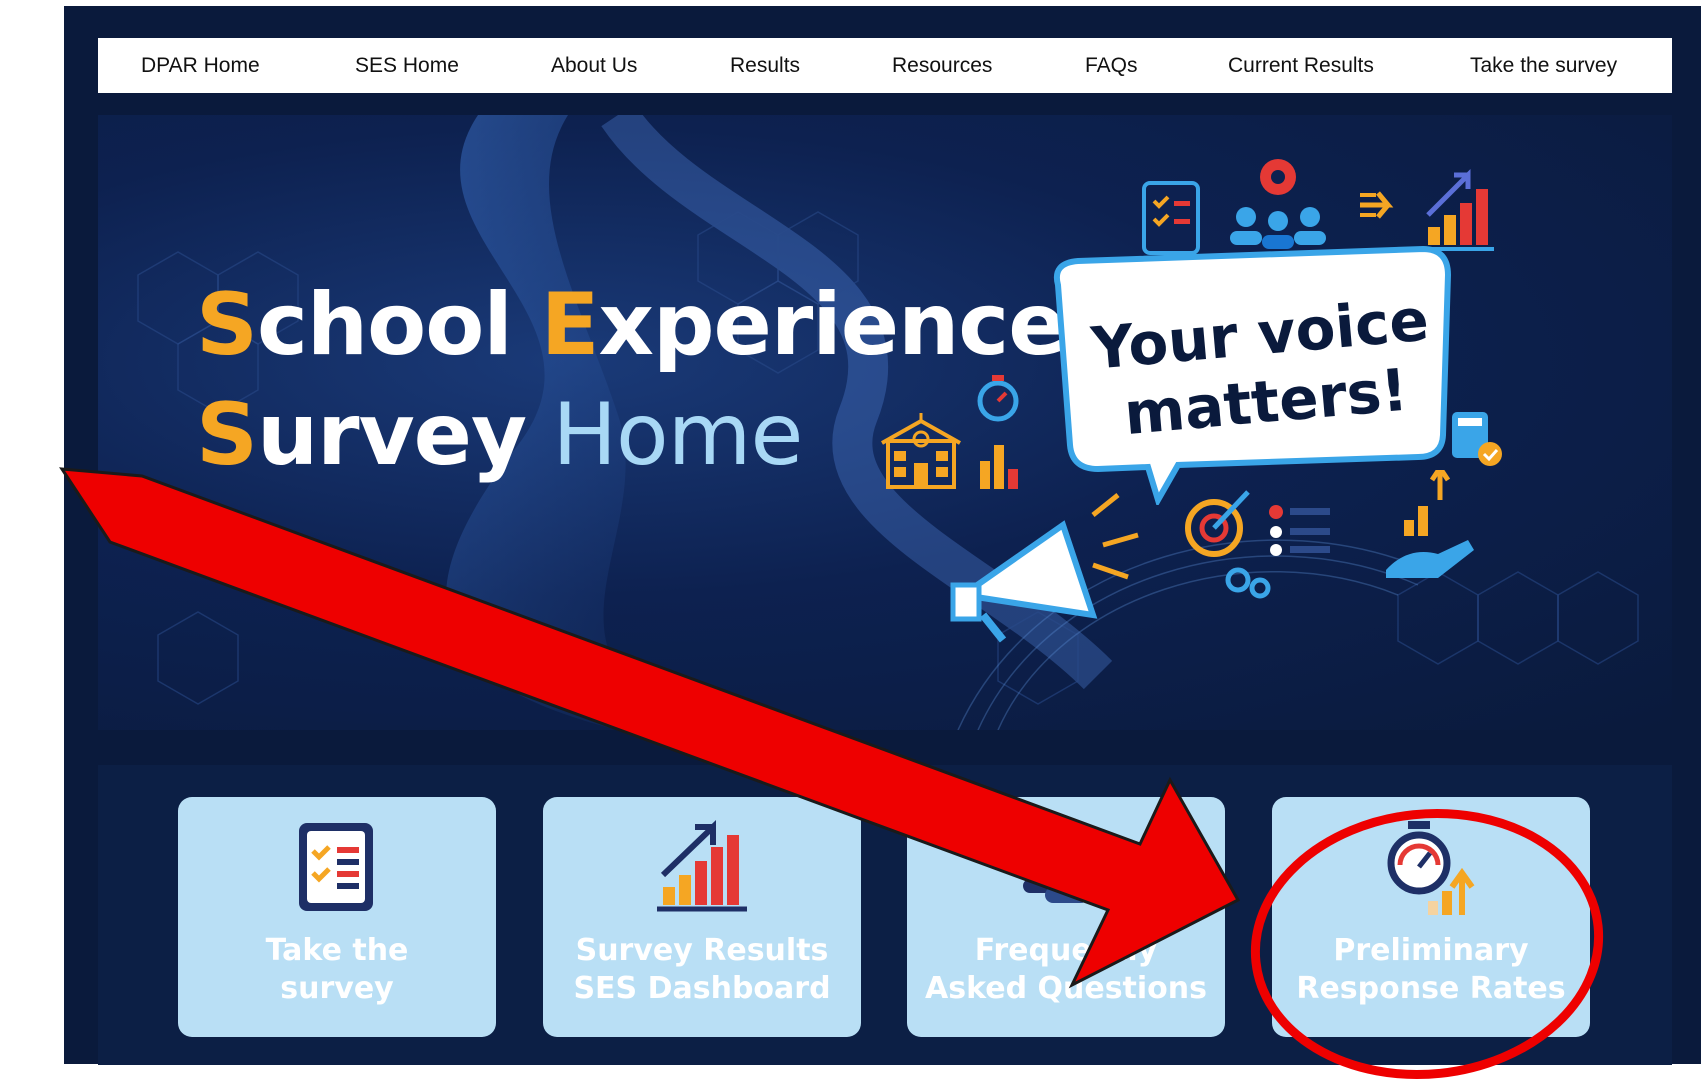 The height and width of the screenshot is (1084, 1701). Describe the element at coordinates (1301, 65) in the screenshot. I see `nav-current-results: Current Results` at that location.